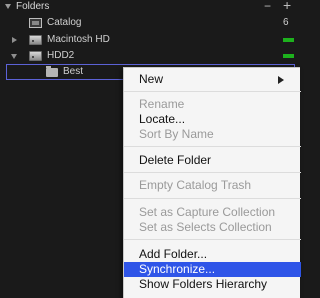 The width and height of the screenshot is (320, 298). I want to click on folders-header: Folders − +, so click(150, 7).